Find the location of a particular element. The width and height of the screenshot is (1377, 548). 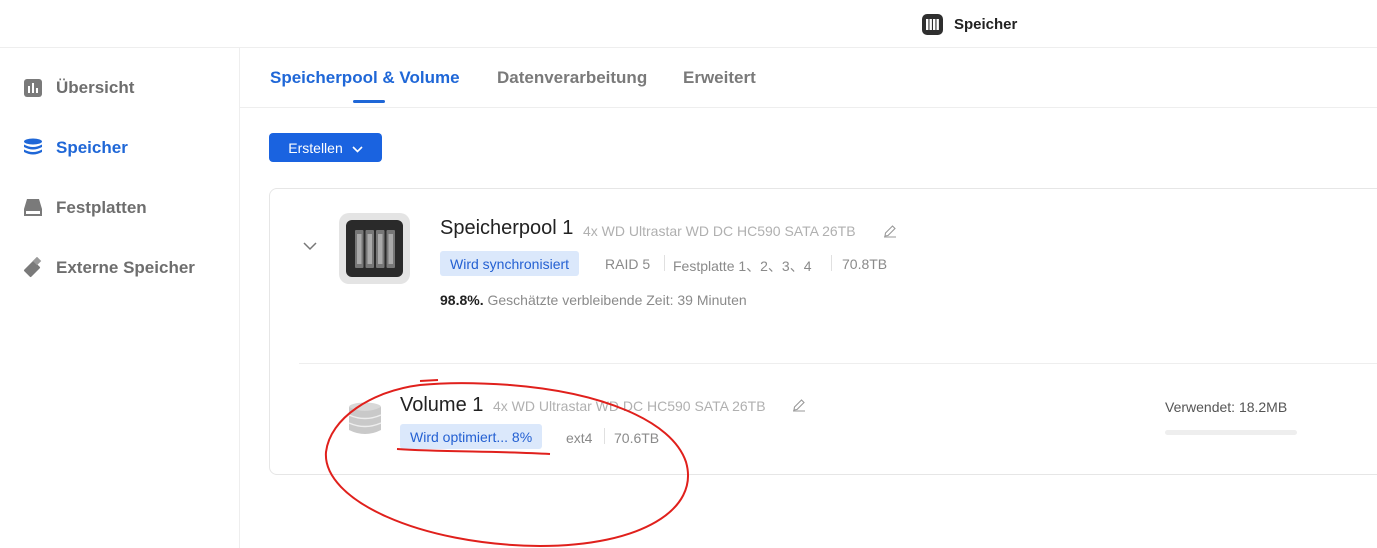

status-badge: Wird synchronisiert is located at coordinates (510, 263).